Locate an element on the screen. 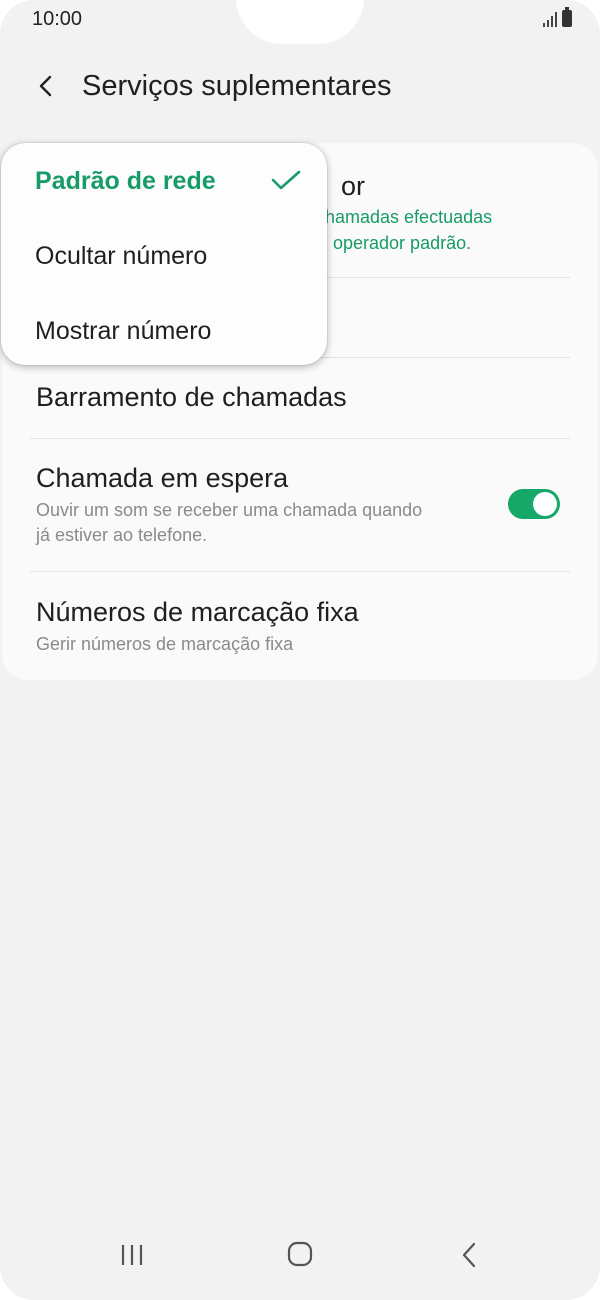 The image size is (600, 1300). popup-option-ocultar-numero: Ocultar número is located at coordinates (121, 256).